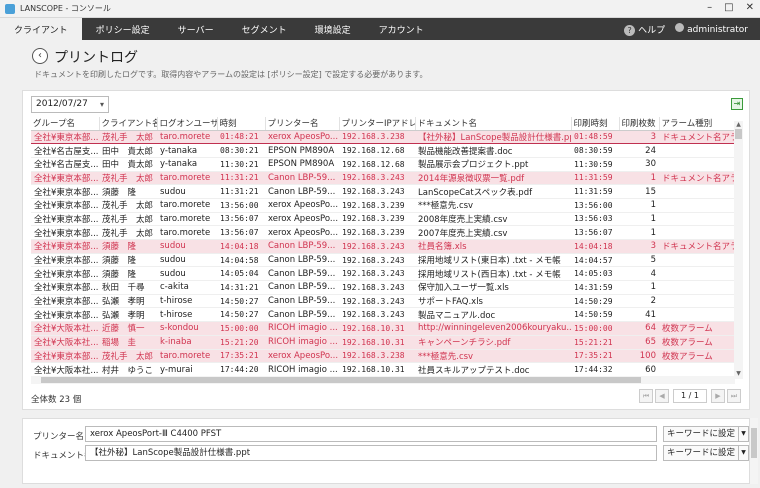  Describe the element at coordinates (377, 137) in the screenshot. I see `table-cell: 192.168.3.238` at that location.